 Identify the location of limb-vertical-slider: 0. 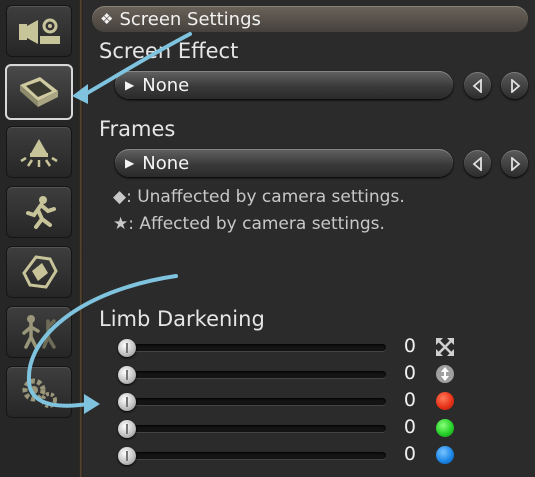
(290, 373).